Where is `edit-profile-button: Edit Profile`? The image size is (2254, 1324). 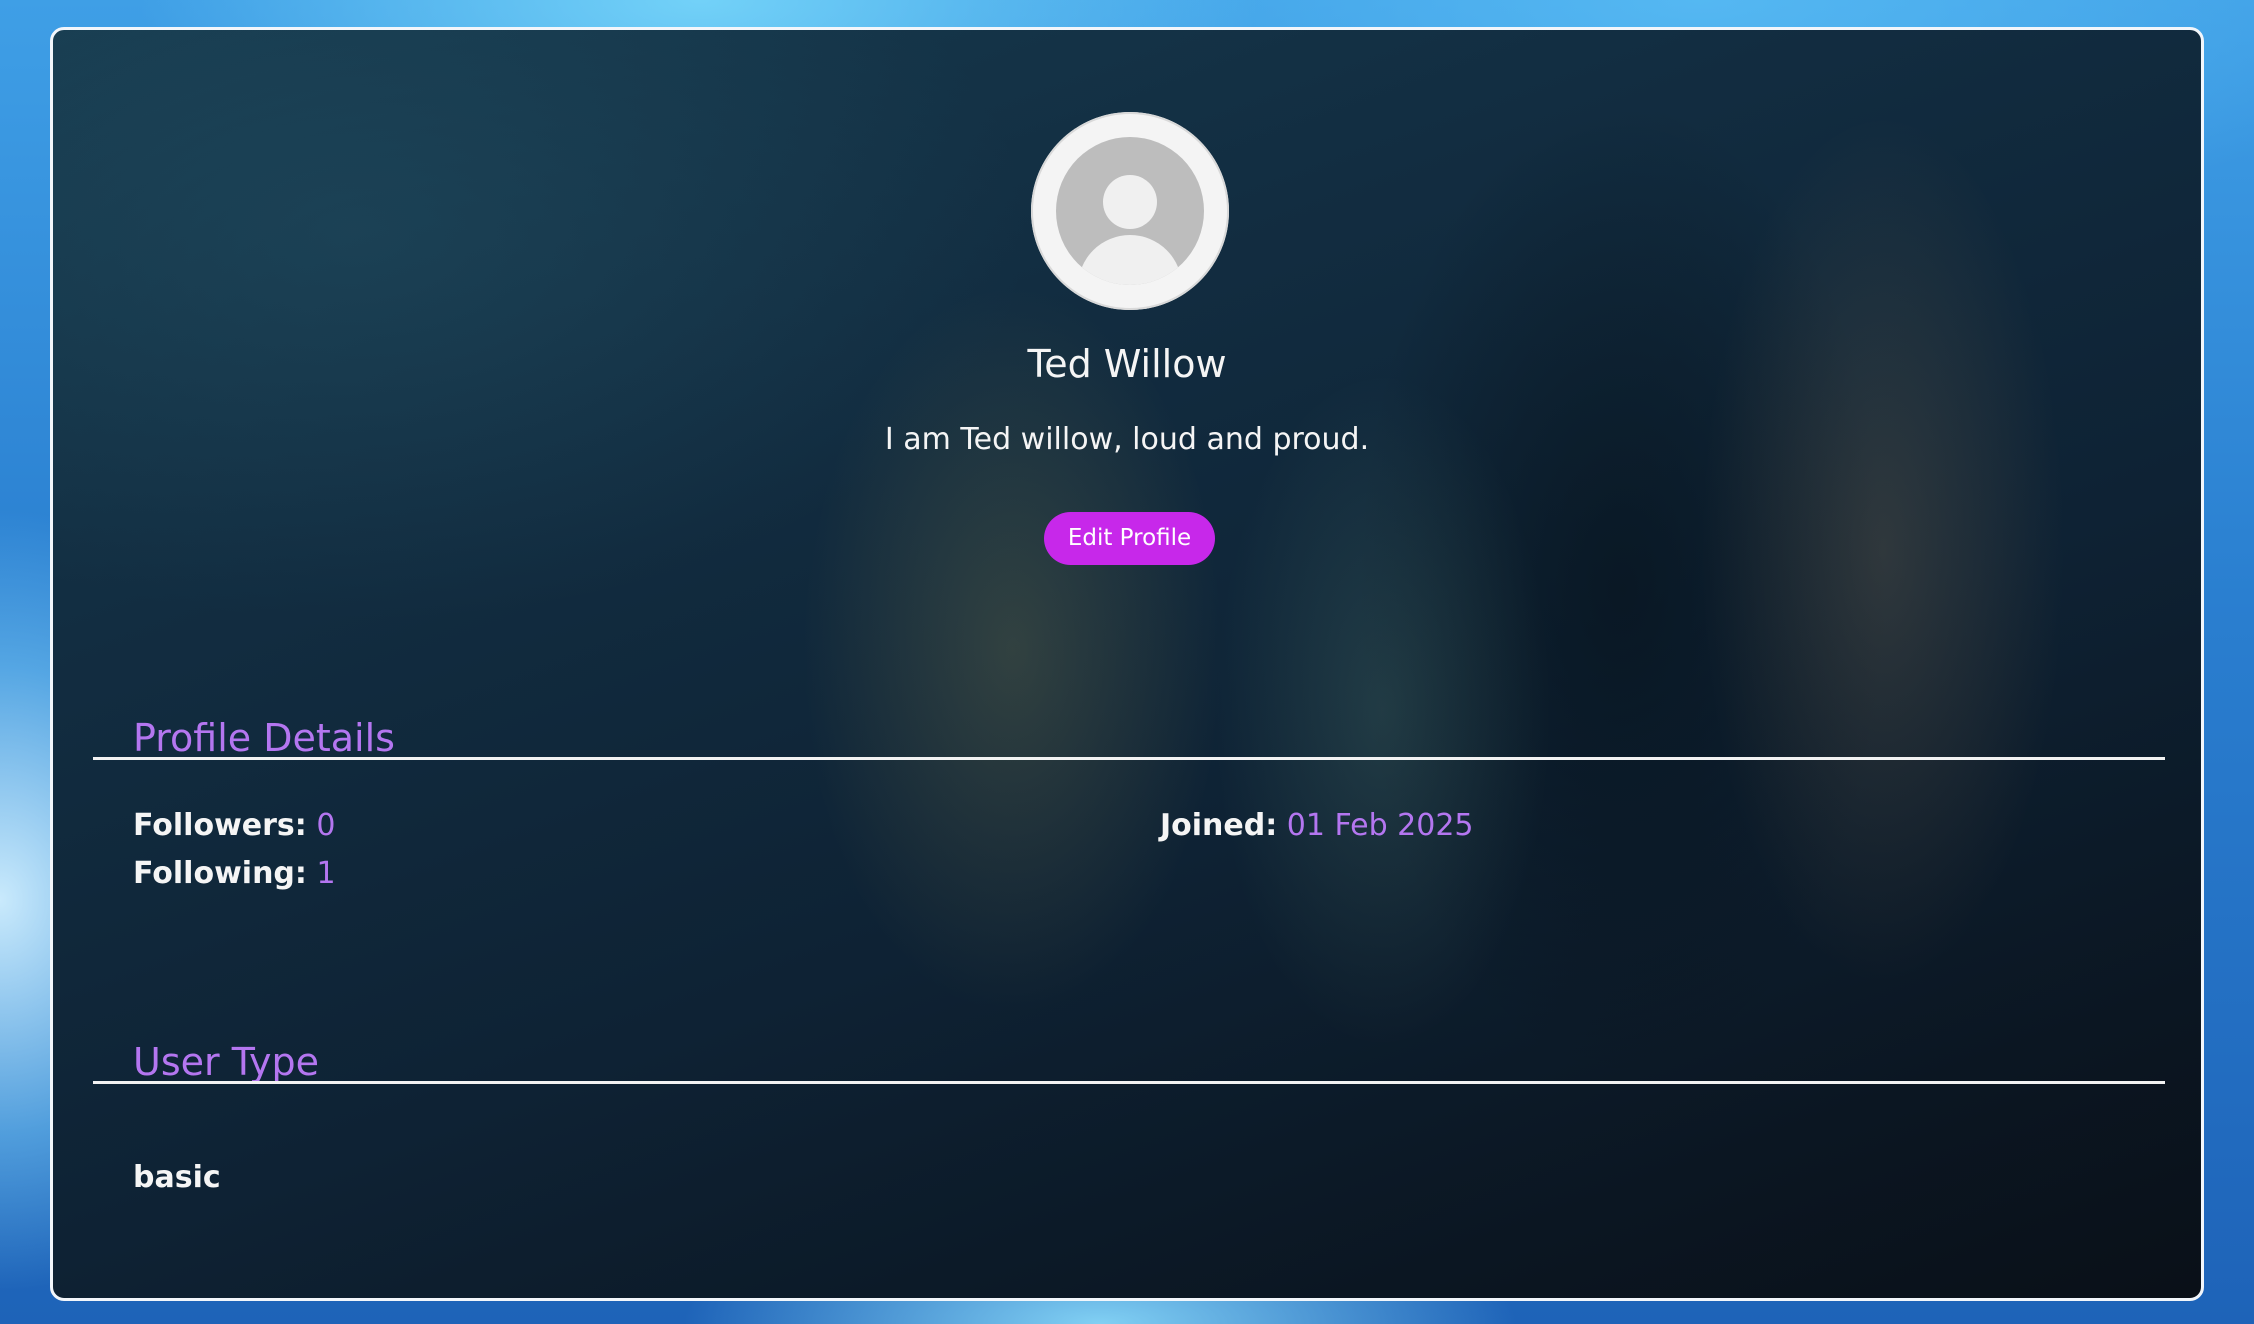 edit-profile-button: Edit Profile is located at coordinates (1129, 538).